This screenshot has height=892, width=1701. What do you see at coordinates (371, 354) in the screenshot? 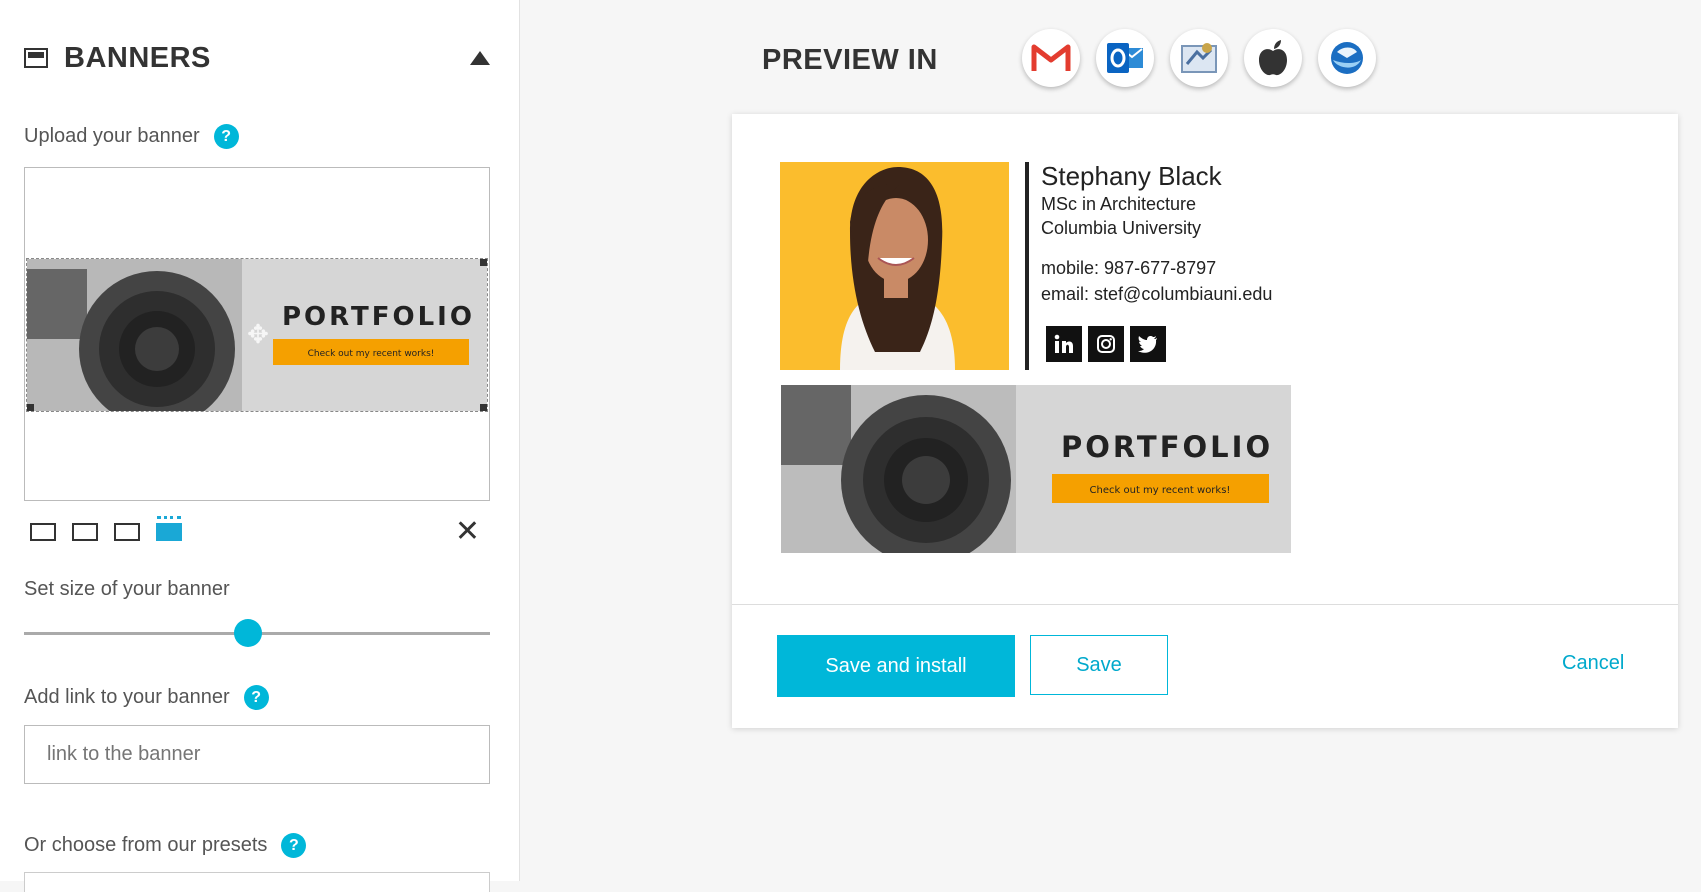
I see `banner-cta: Check out my recent works!` at bounding box center [371, 354].